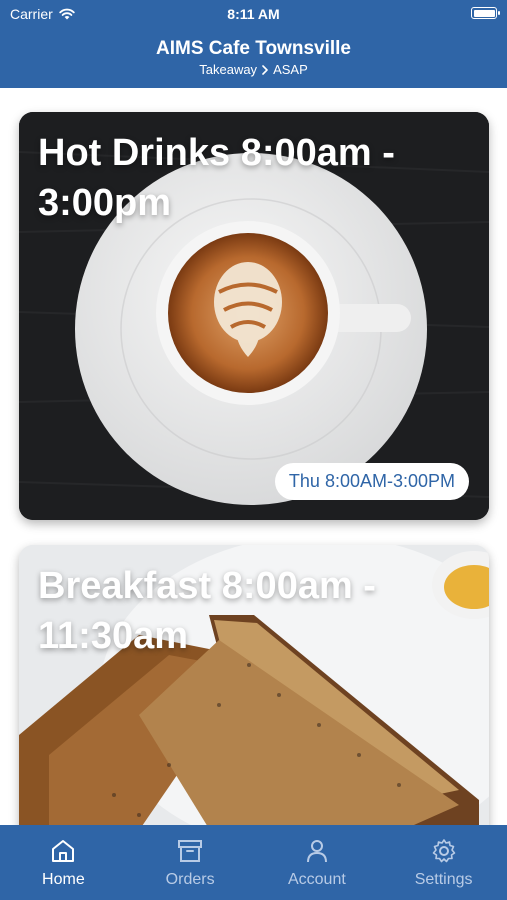  I want to click on tab-label: Account, so click(316, 879).